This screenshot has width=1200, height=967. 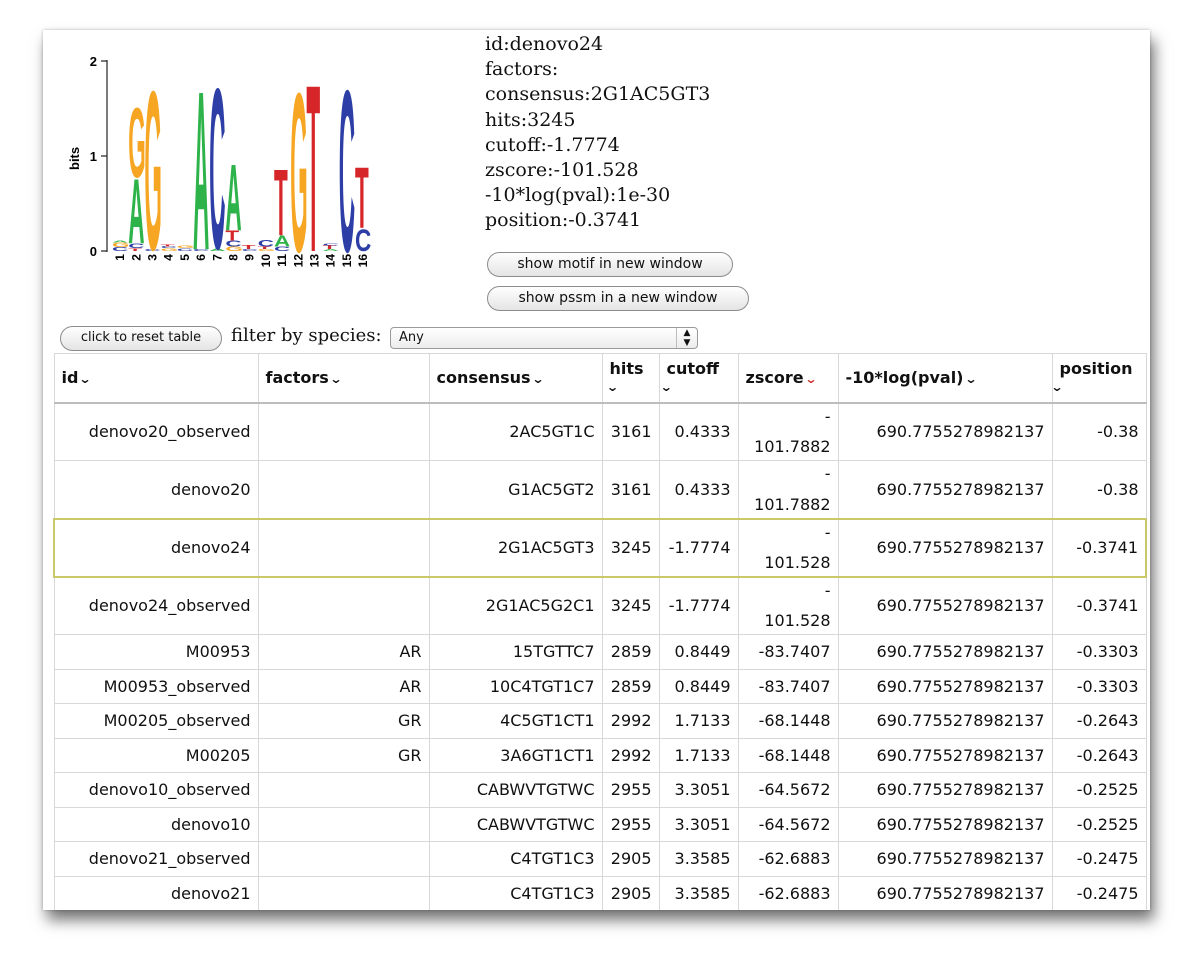 I want to click on logo-letter-T: T, so click(x=281, y=203).